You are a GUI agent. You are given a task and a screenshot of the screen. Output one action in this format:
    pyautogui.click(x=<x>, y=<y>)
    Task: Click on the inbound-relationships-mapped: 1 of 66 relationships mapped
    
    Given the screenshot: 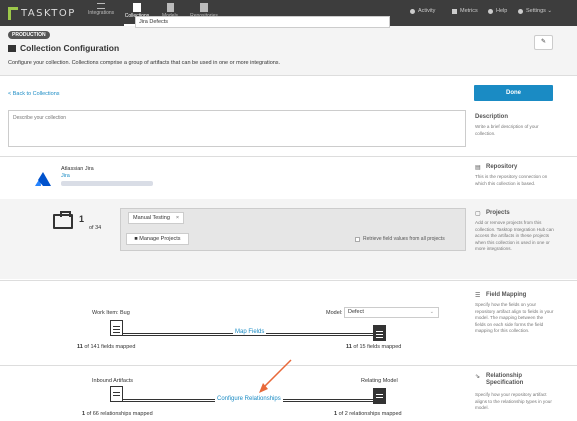 What is the action you would take?
    pyautogui.click(x=117, y=414)
    